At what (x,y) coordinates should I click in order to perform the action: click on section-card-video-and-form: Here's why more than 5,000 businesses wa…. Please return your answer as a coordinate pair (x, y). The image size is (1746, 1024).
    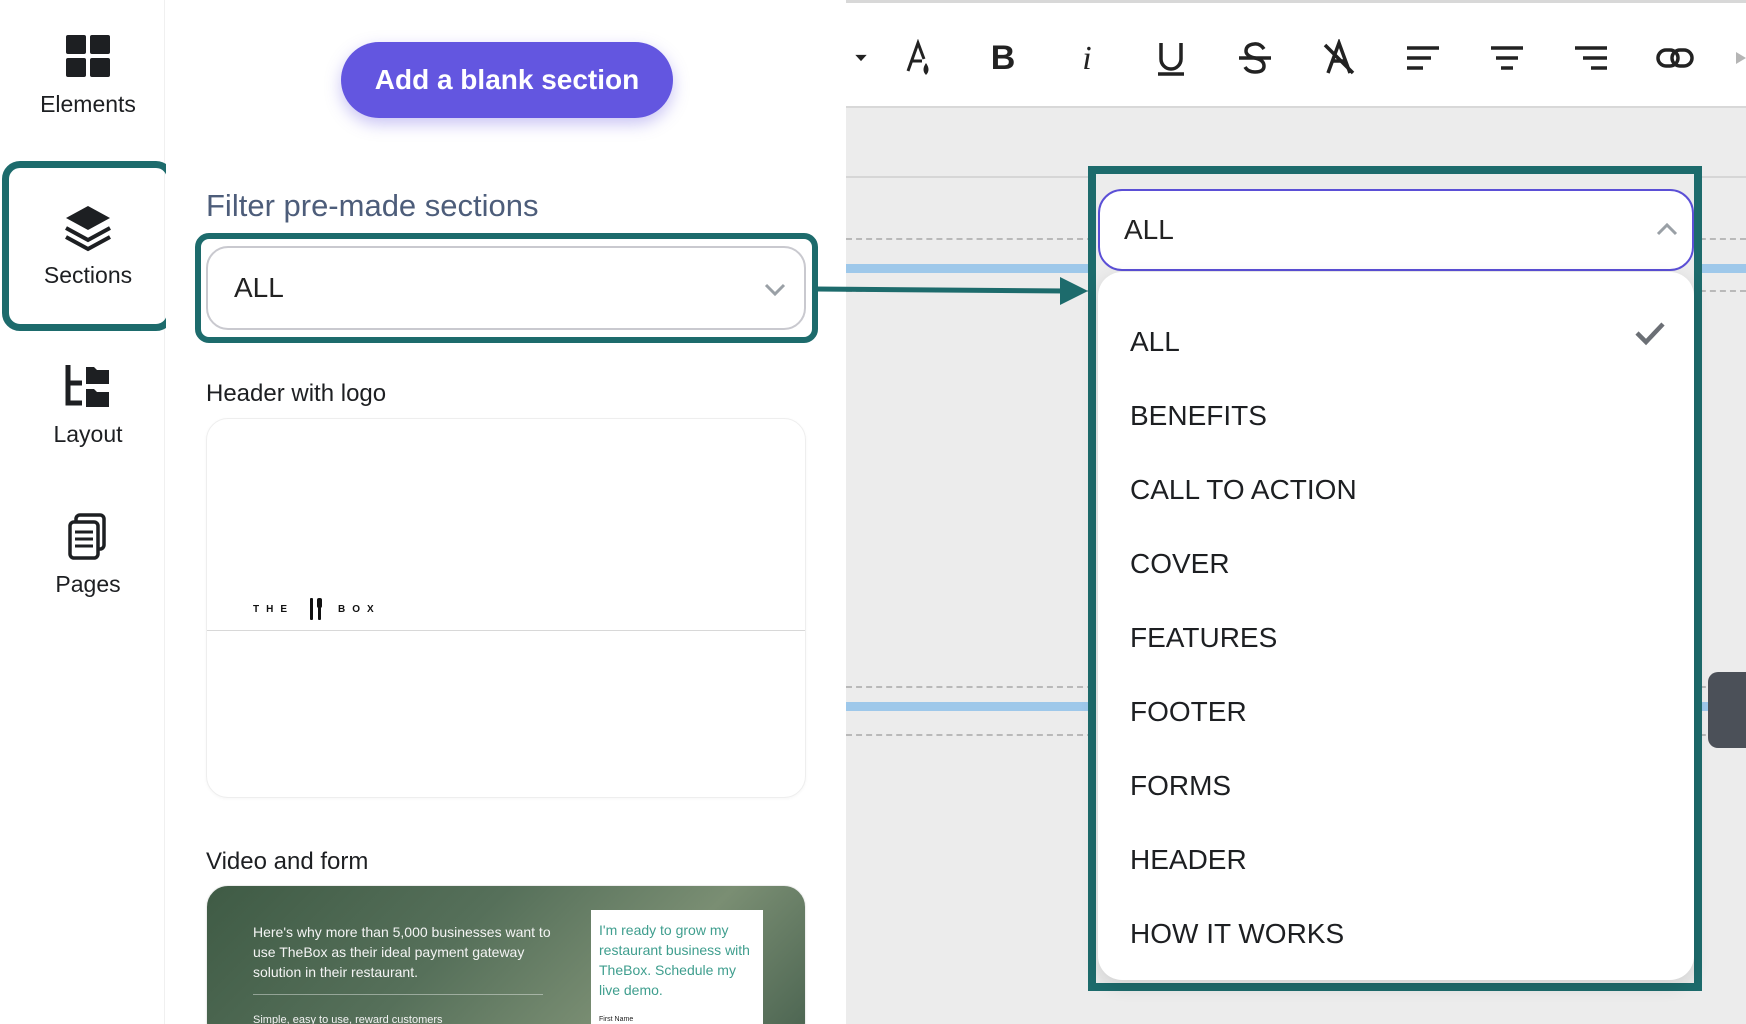
    Looking at the image, I should click on (506, 954).